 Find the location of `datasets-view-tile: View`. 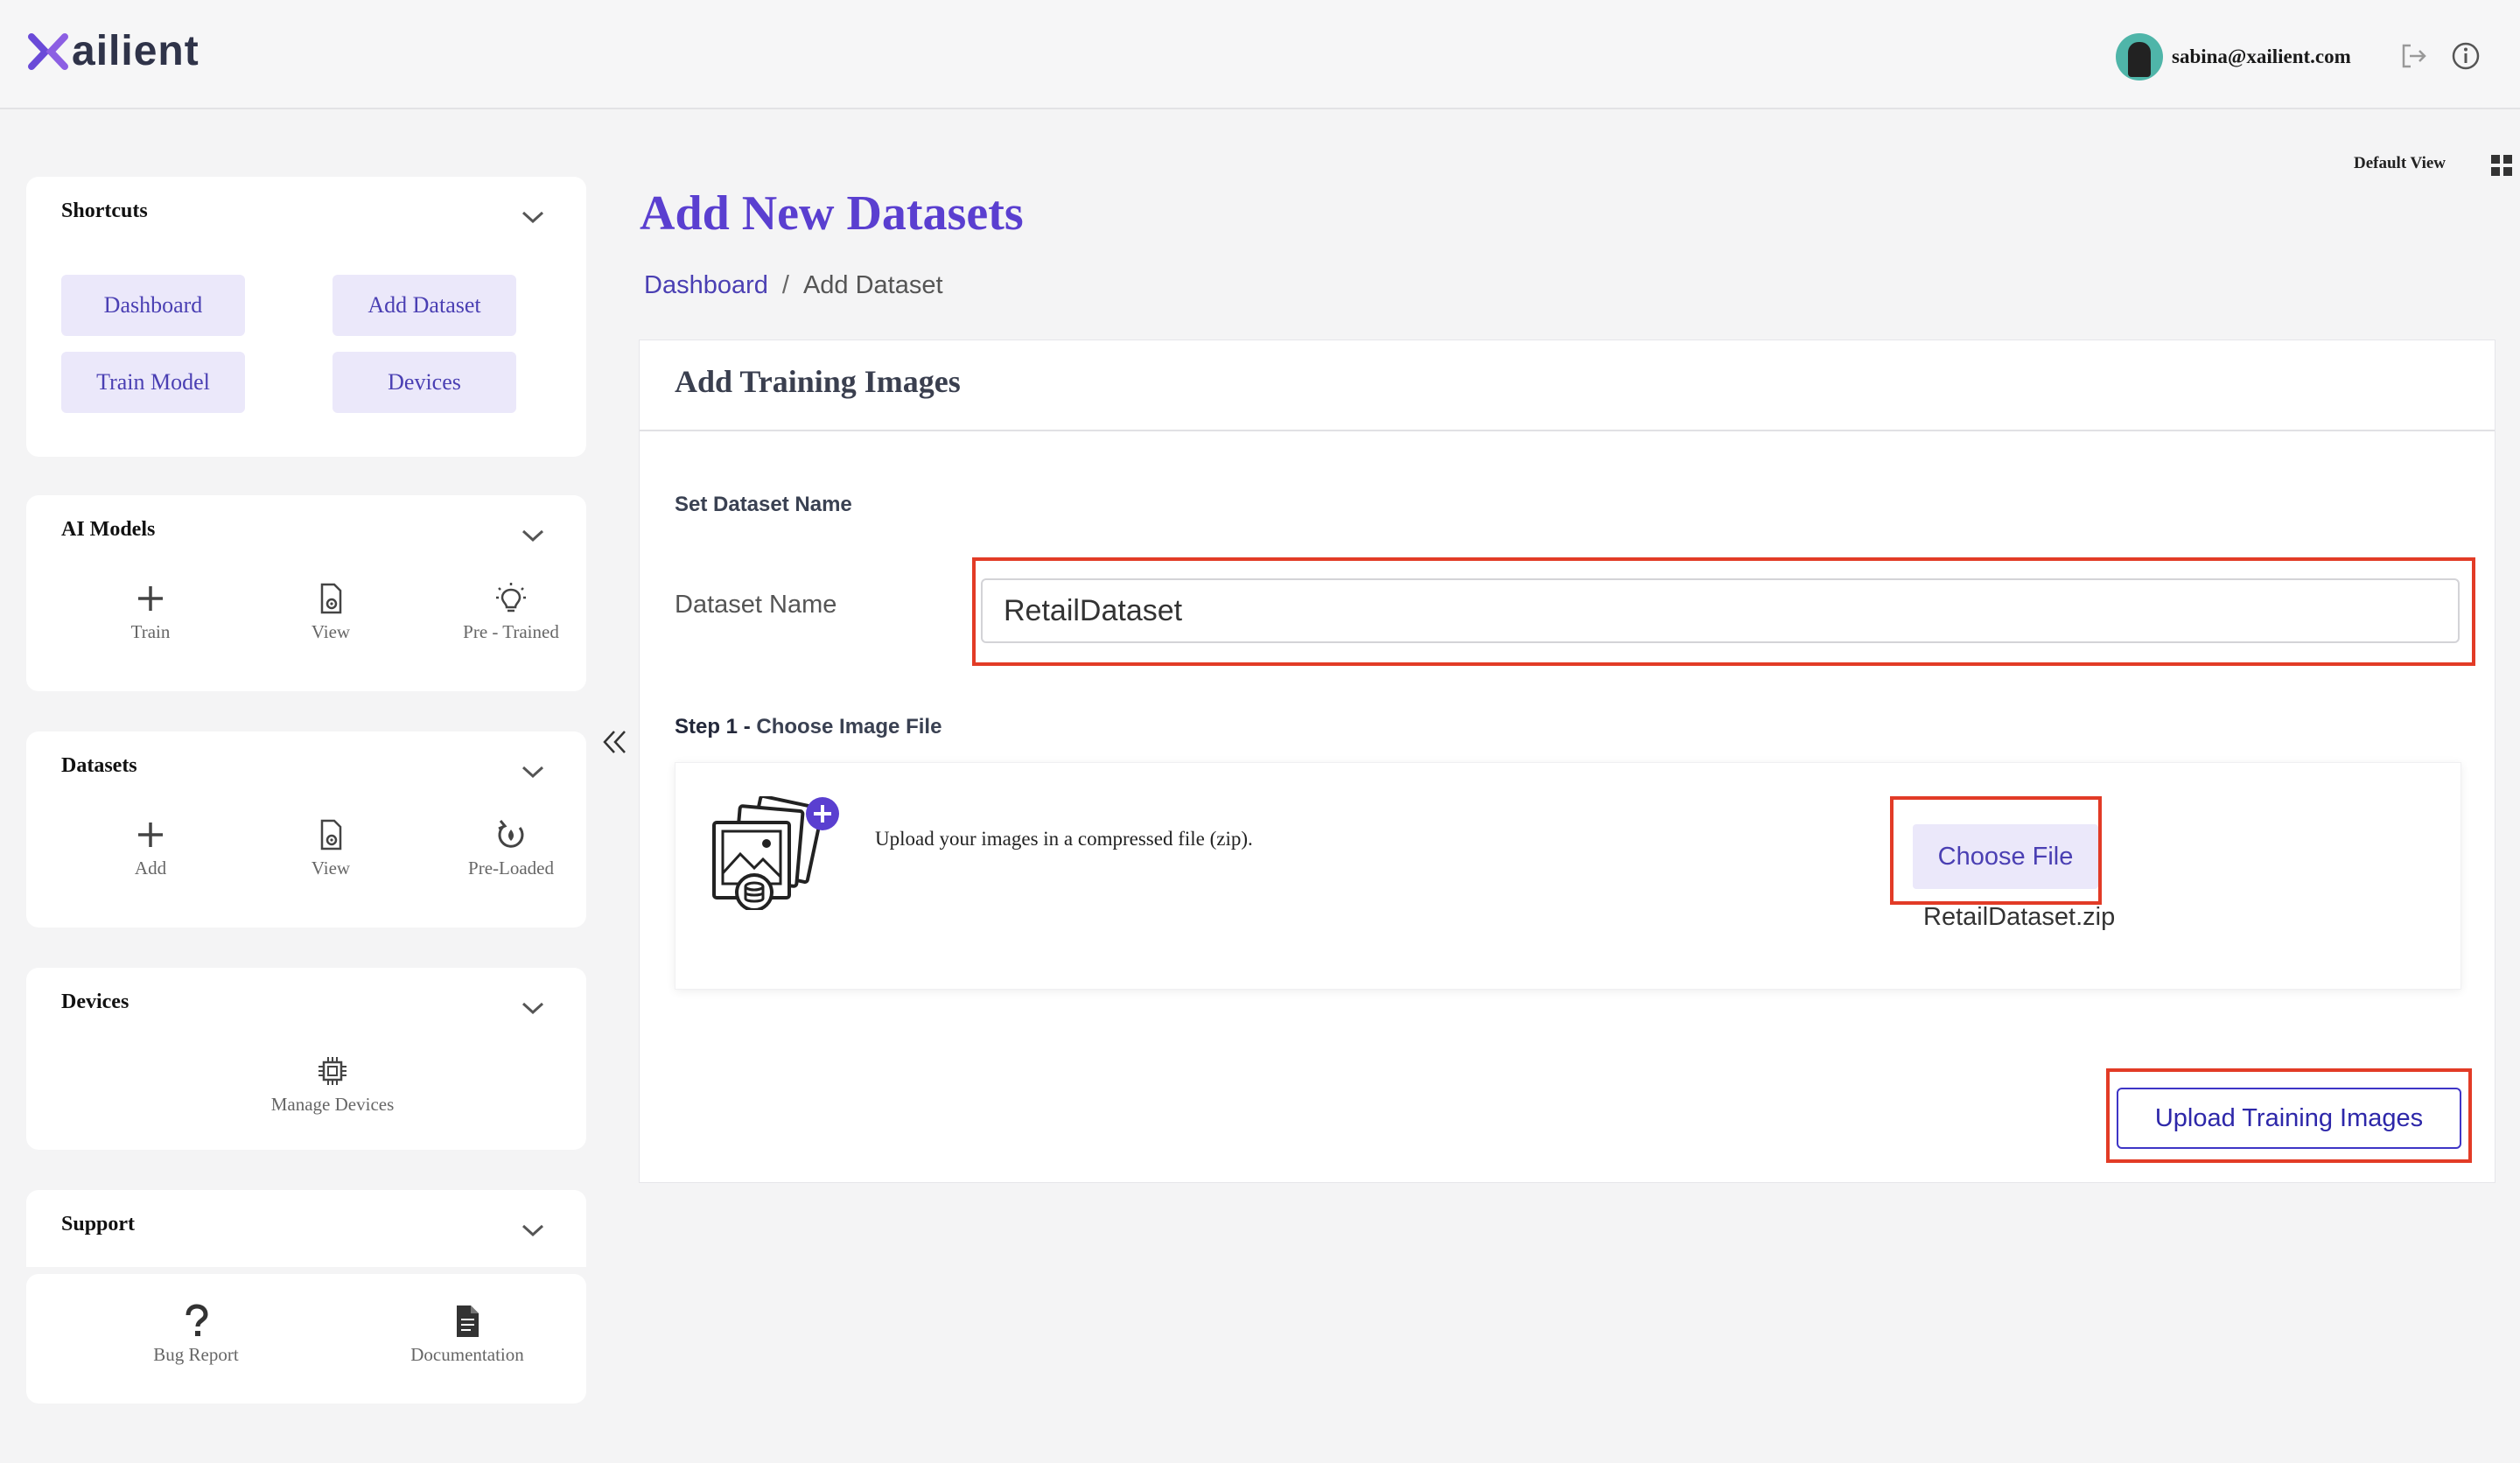

datasets-view-tile: View is located at coordinates (331, 848).